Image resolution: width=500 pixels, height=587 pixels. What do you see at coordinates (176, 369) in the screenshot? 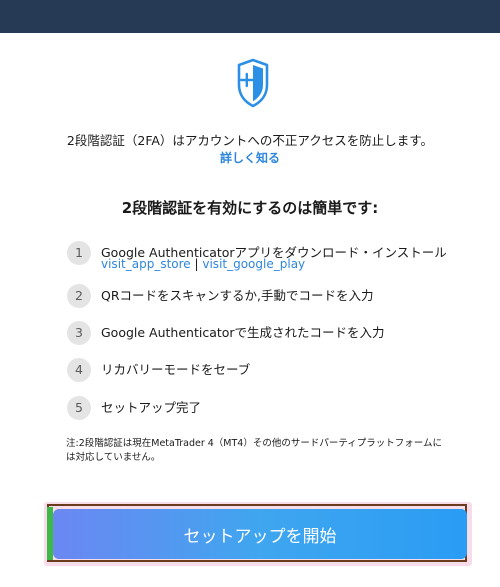
I see `step-text: リカバリーモードをセーブ` at bounding box center [176, 369].